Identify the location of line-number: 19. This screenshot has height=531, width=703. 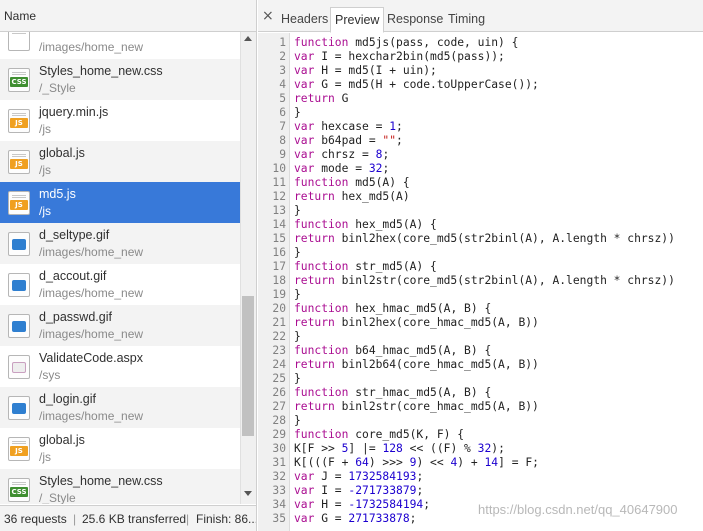
(279, 294).